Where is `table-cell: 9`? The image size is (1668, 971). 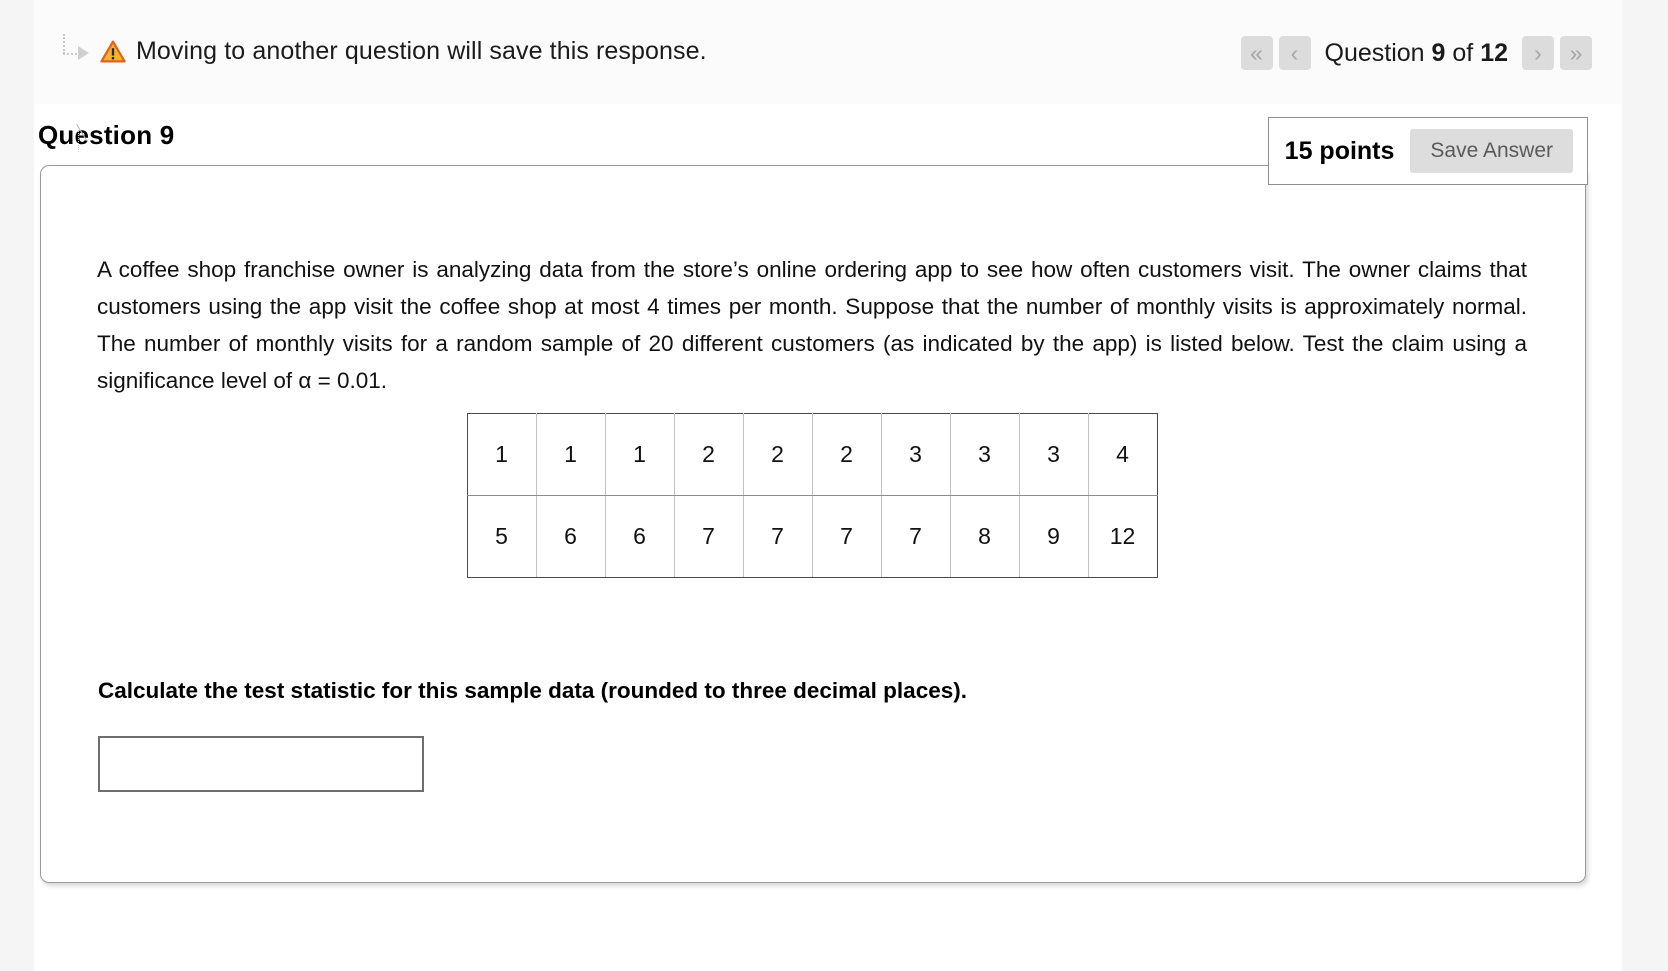
table-cell: 9 is located at coordinates (1053, 536).